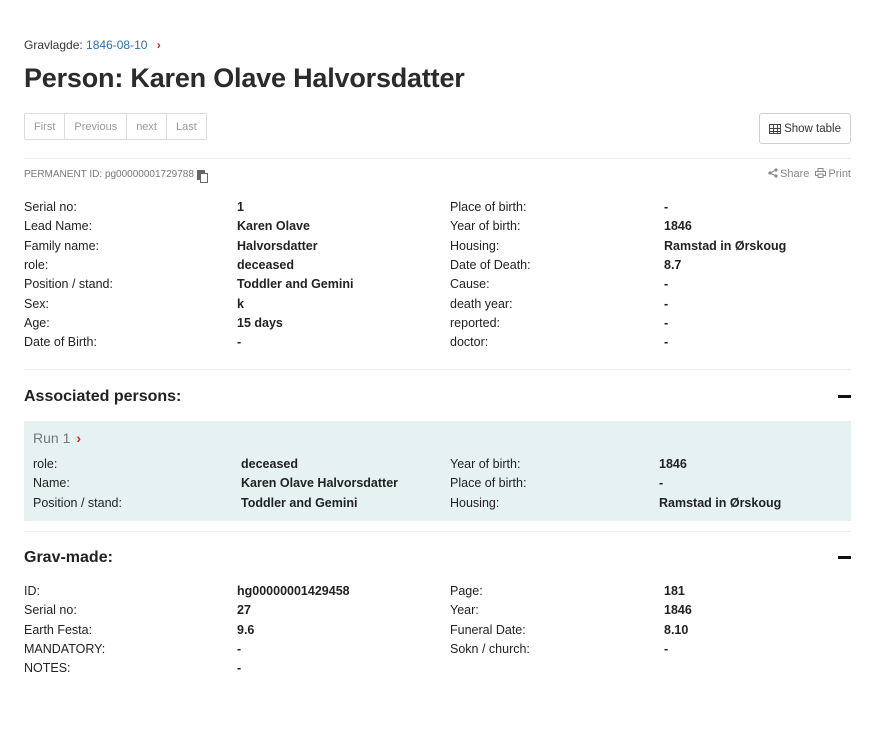  Describe the element at coordinates (466, 591) in the screenshot. I see `detail-label: Page:` at that location.